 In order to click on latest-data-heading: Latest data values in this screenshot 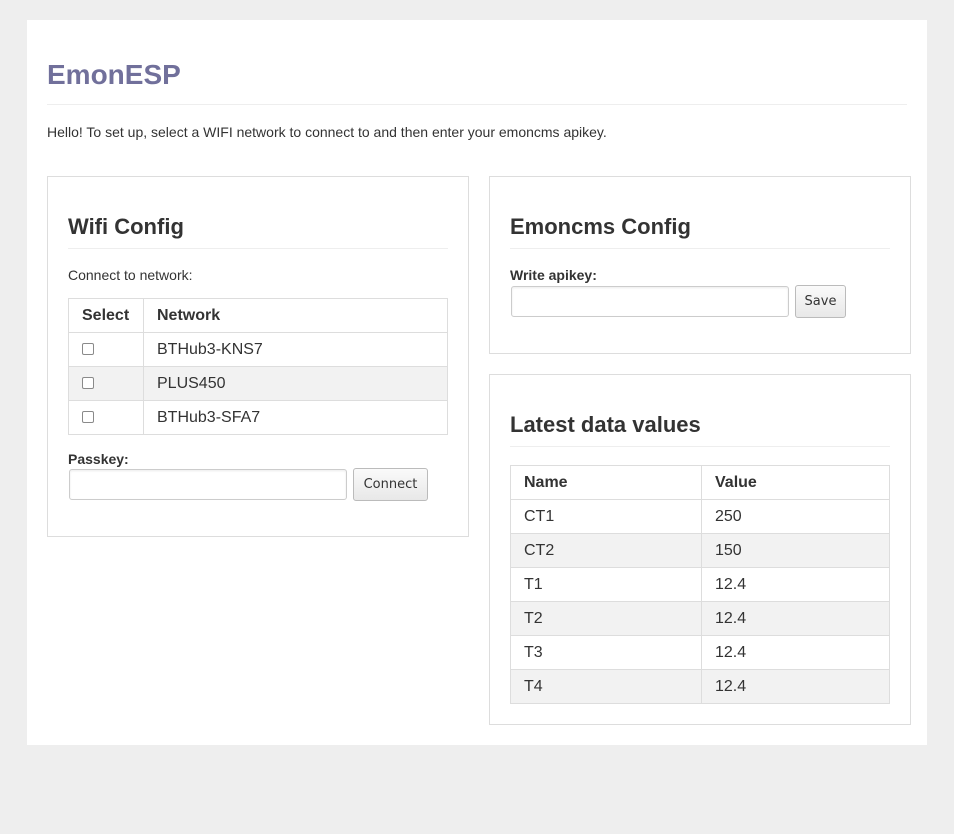, I will do `click(605, 424)`.